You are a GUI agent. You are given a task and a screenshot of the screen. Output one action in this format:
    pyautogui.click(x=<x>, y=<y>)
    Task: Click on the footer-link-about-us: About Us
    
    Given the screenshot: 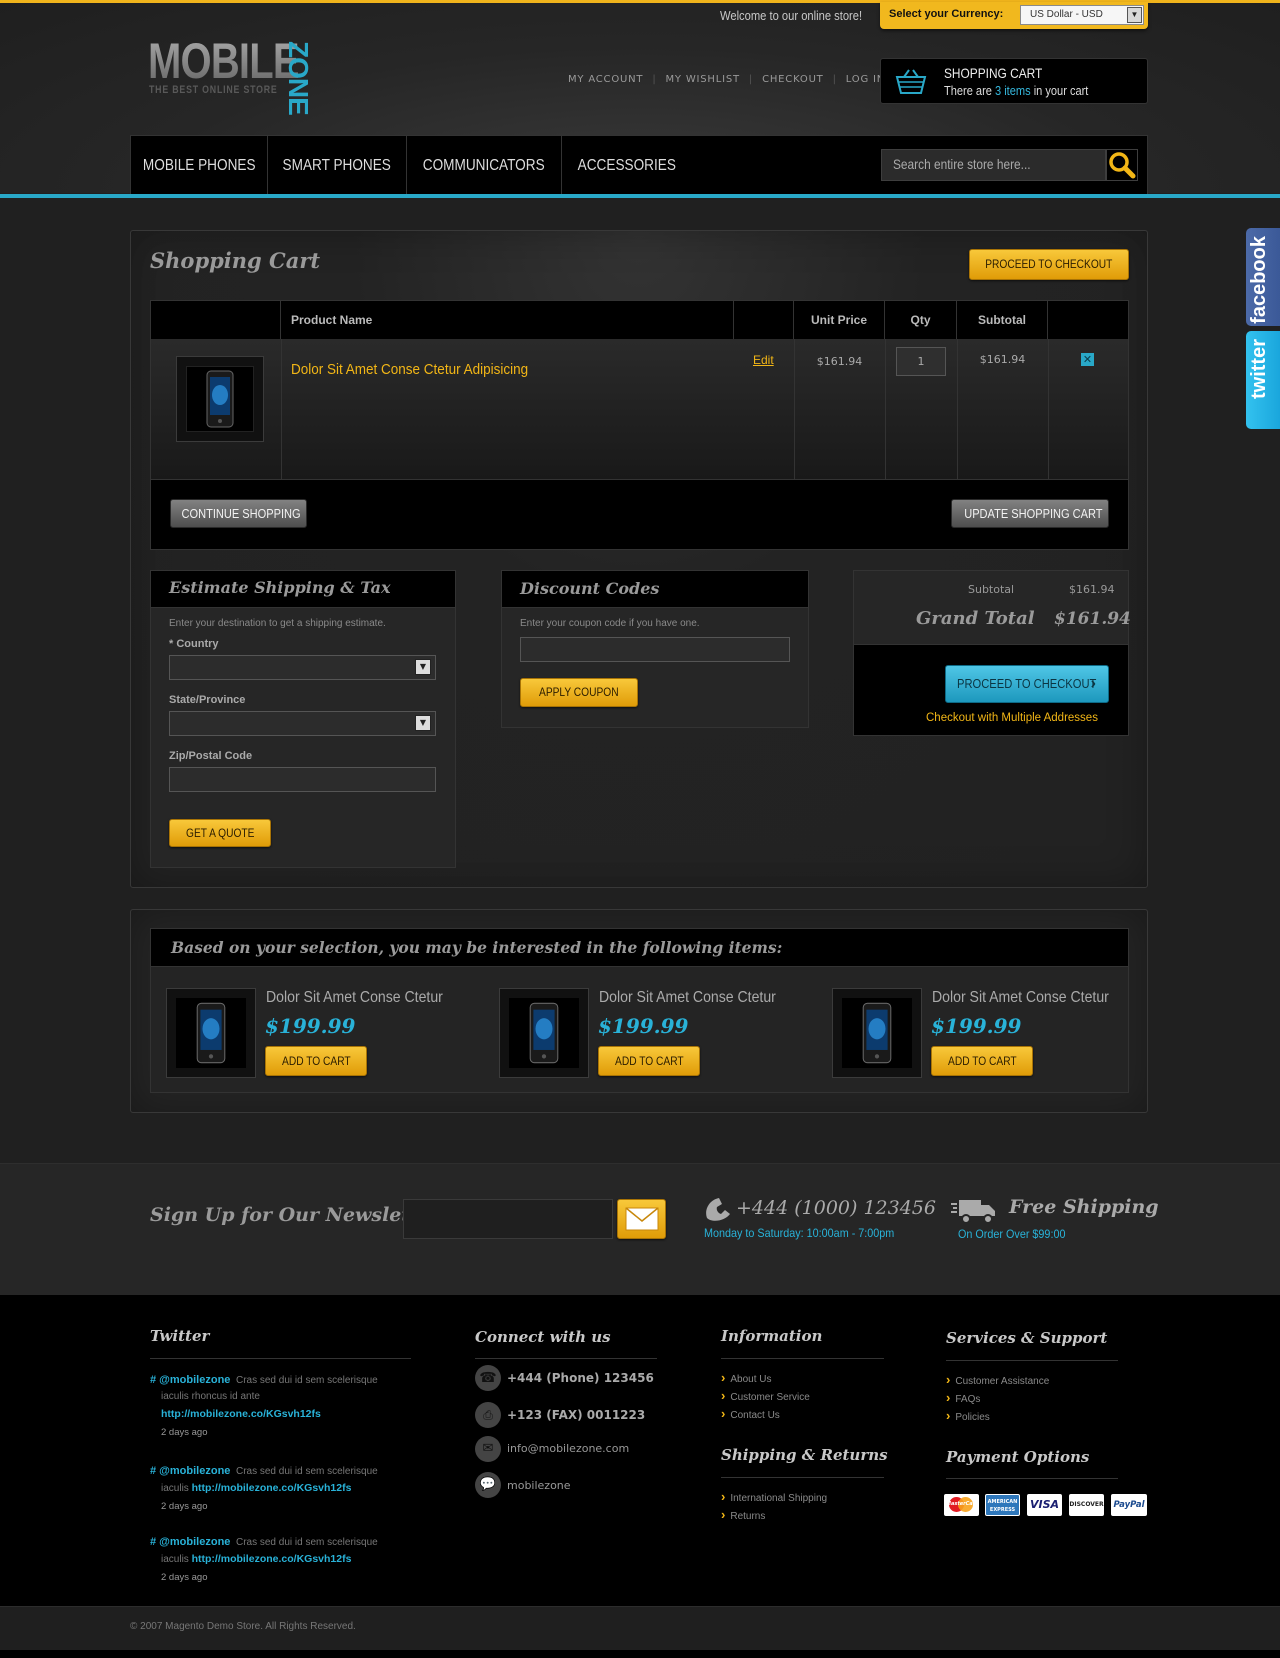 What is the action you would take?
    pyautogui.click(x=746, y=1377)
    